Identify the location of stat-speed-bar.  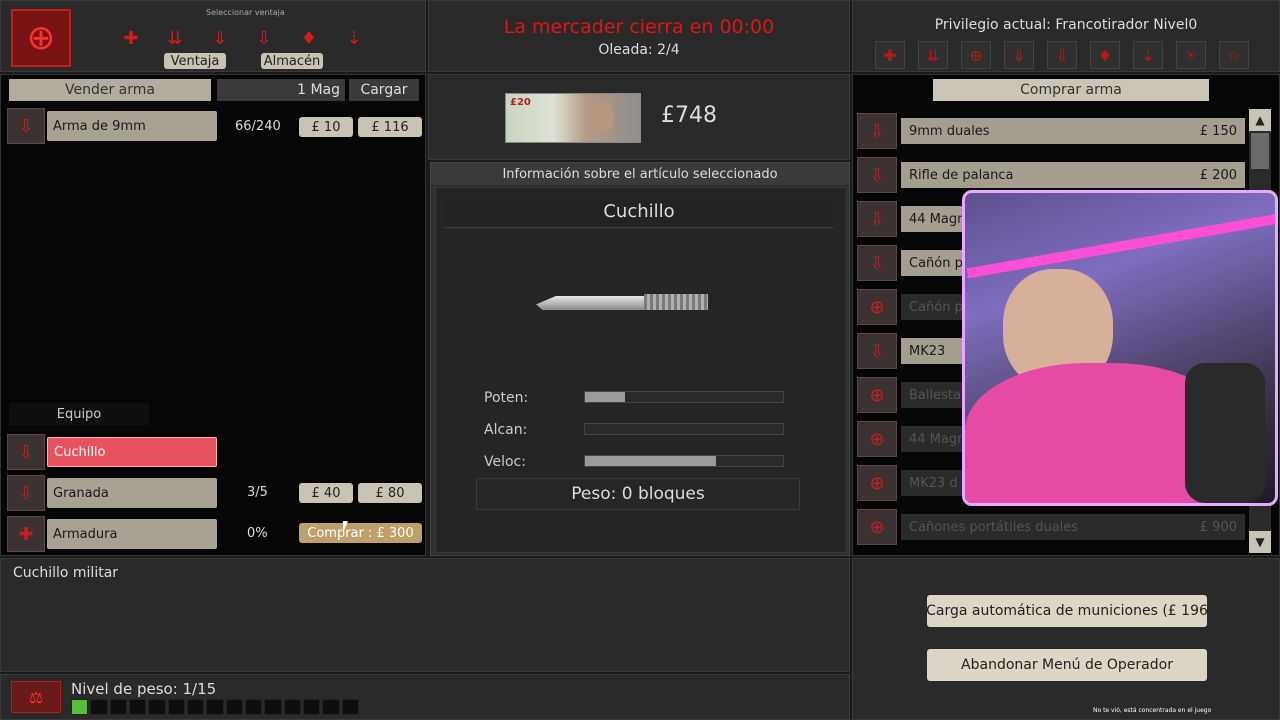
(684, 461).